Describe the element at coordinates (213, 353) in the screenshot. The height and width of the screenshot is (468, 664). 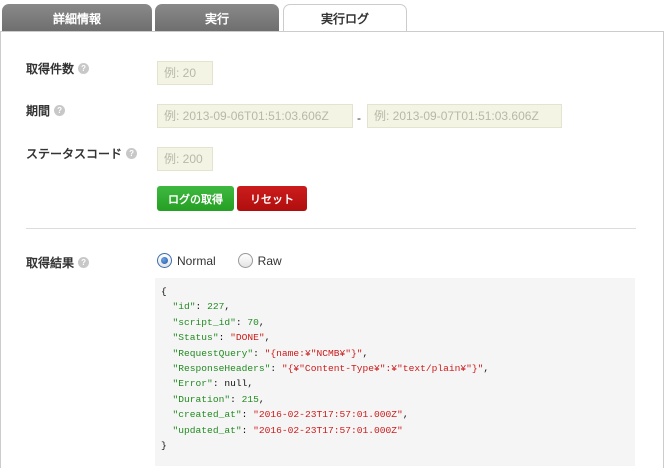
I see `json-key: "RequestQuery"` at that location.